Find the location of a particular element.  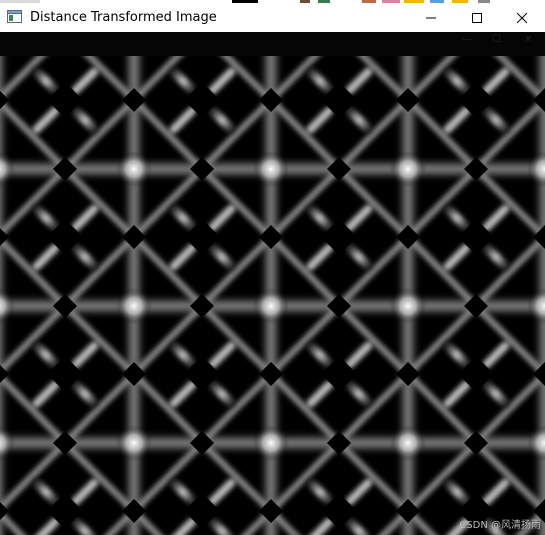

close-icon is located at coordinates (522, 17).